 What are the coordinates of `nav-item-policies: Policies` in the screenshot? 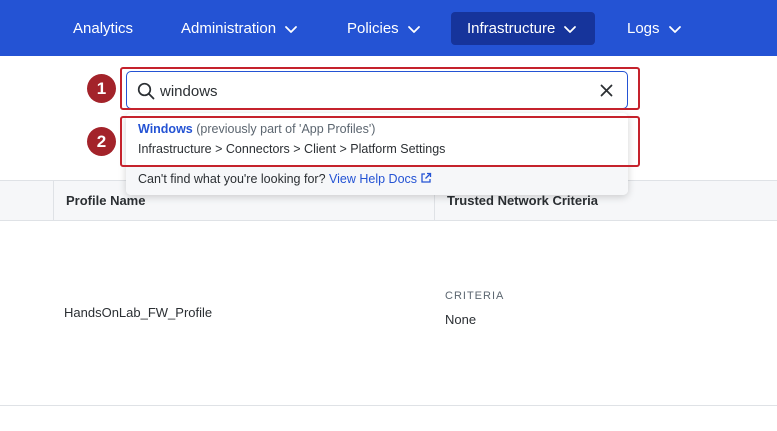 It's located at (384, 28).